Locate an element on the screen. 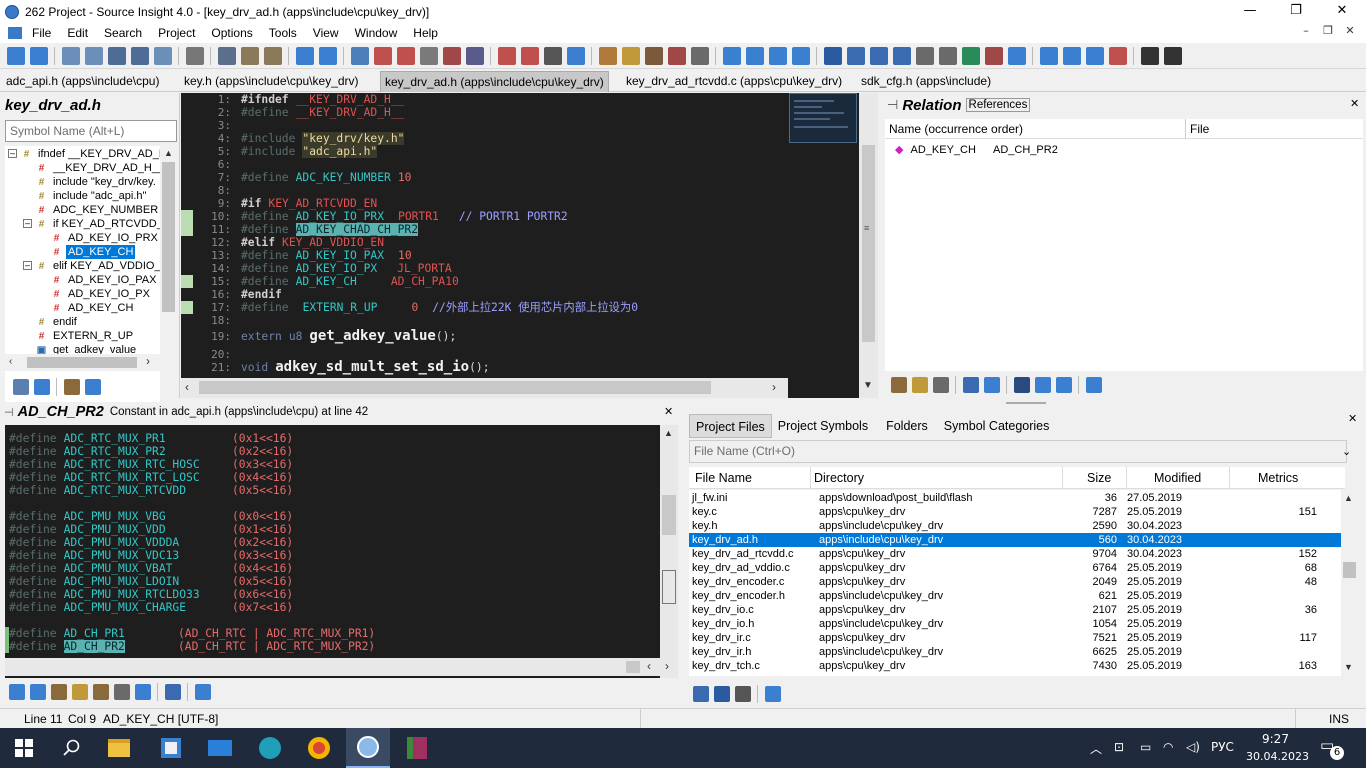 The height and width of the screenshot is (768, 1366). bookmark-list-icon is located at coordinates (552, 55).